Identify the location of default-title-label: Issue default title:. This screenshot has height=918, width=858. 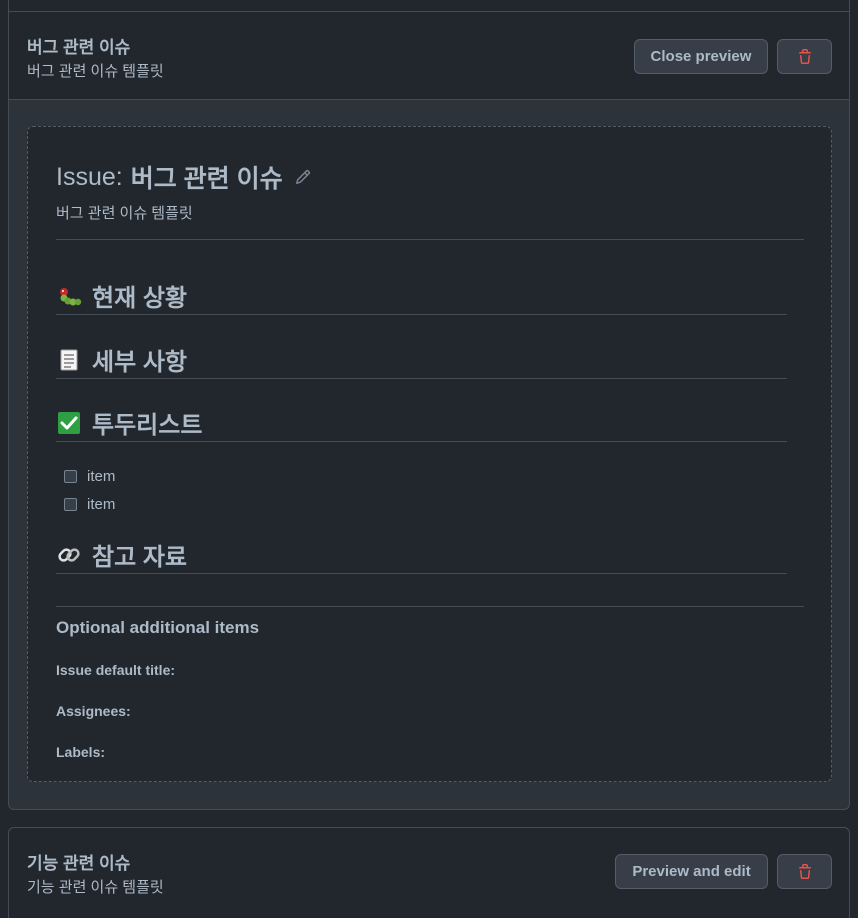
(116, 670).